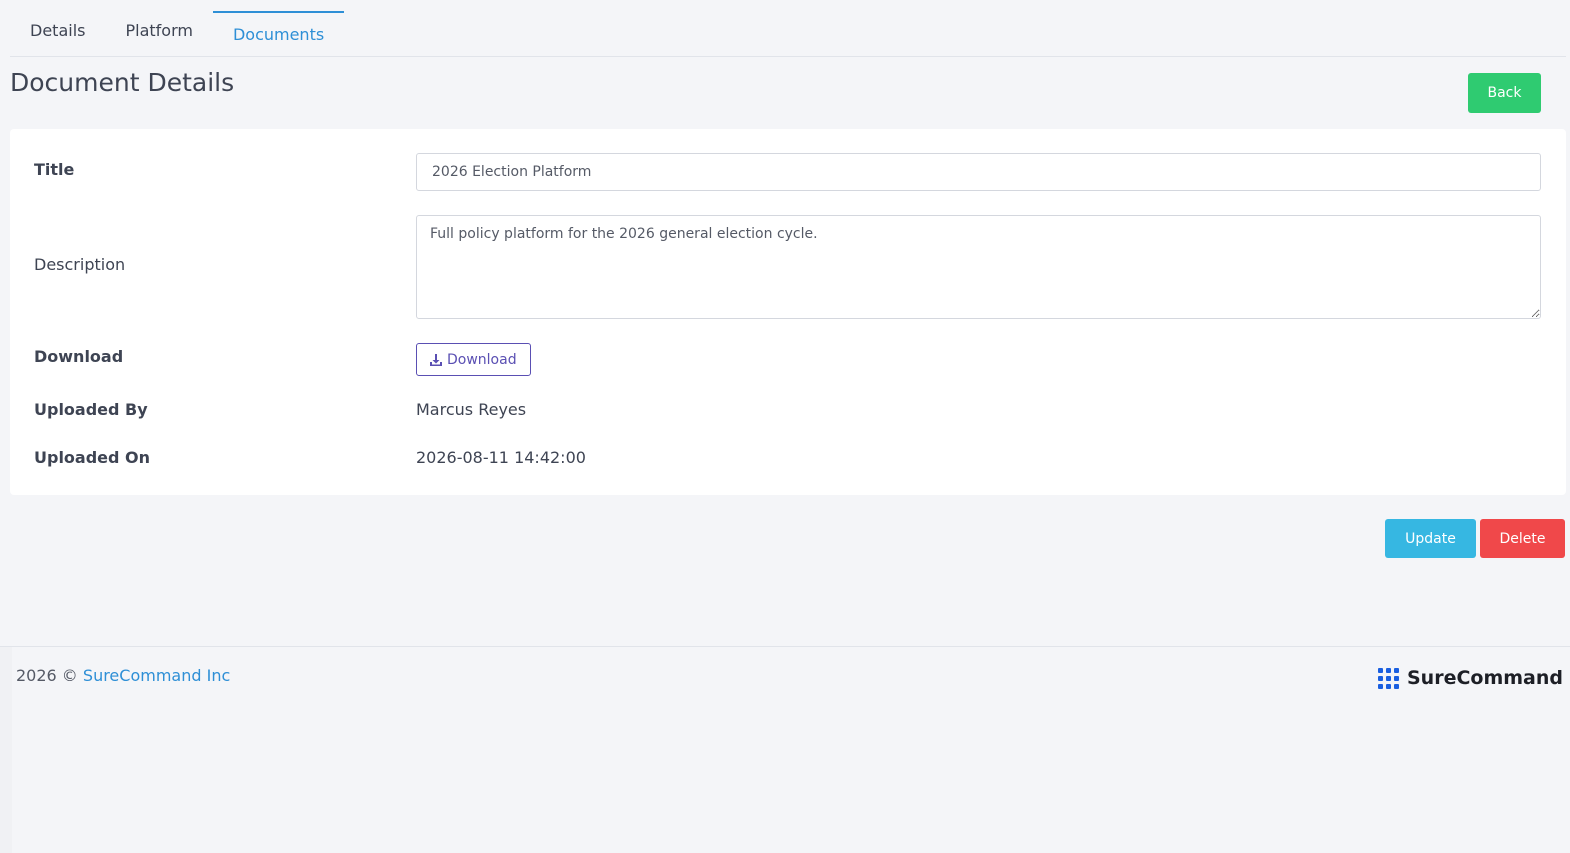 This screenshot has height=853, width=1570. Describe the element at coordinates (471, 409) in the screenshot. I see `uploaded-by-value: Marcus Reyes` at that location.